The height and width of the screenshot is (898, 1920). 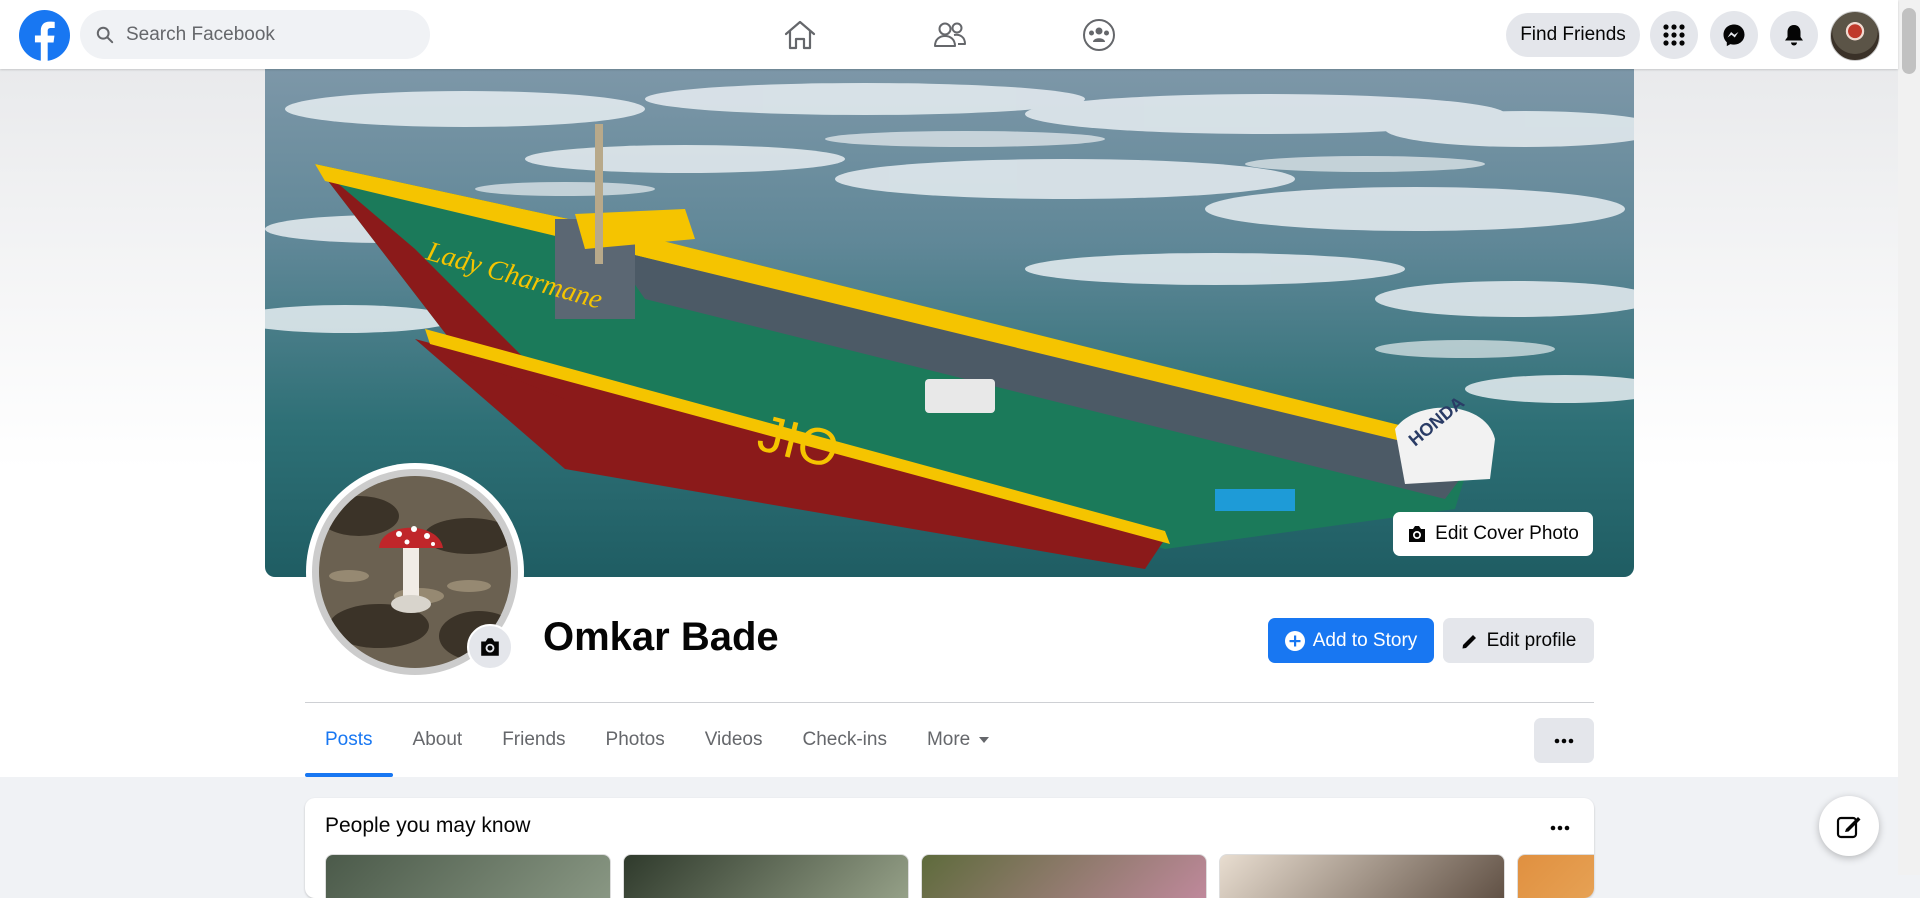 I want to click on page-scrollbar, so click(x=1909, y=437).